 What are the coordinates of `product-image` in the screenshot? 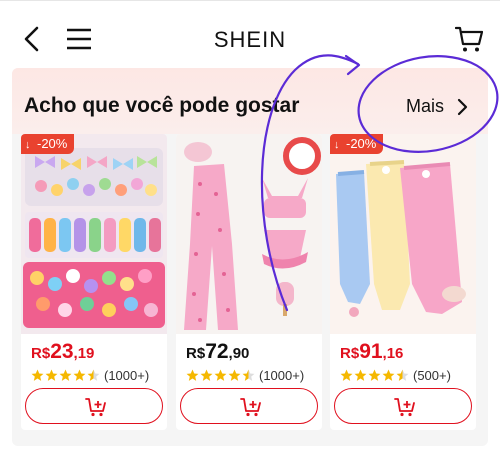 It's located at (249, 234).